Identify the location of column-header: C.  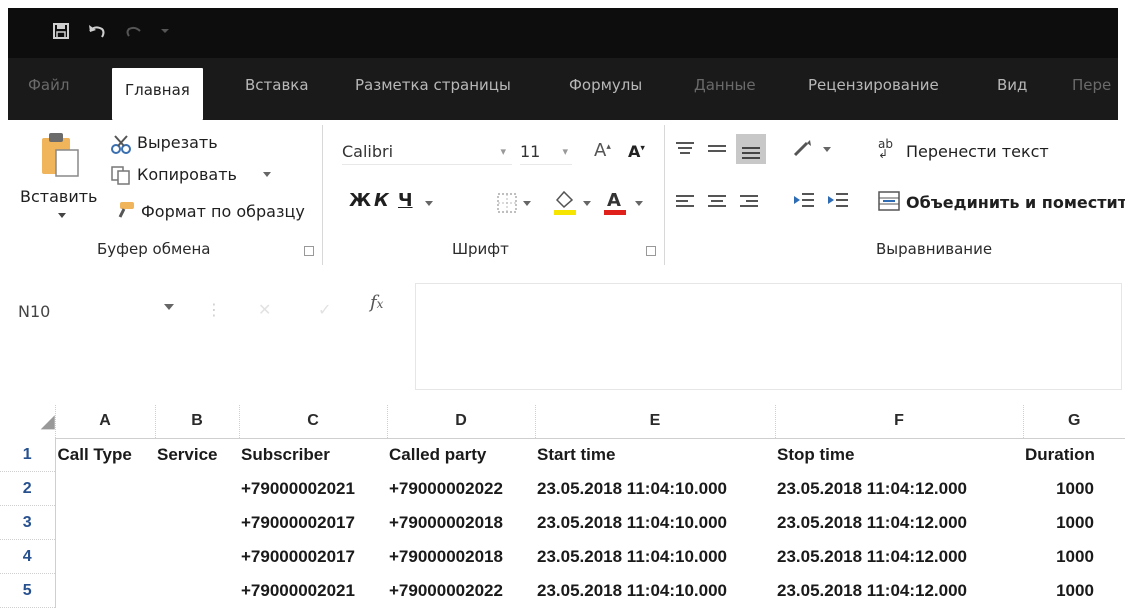
(312, 422).